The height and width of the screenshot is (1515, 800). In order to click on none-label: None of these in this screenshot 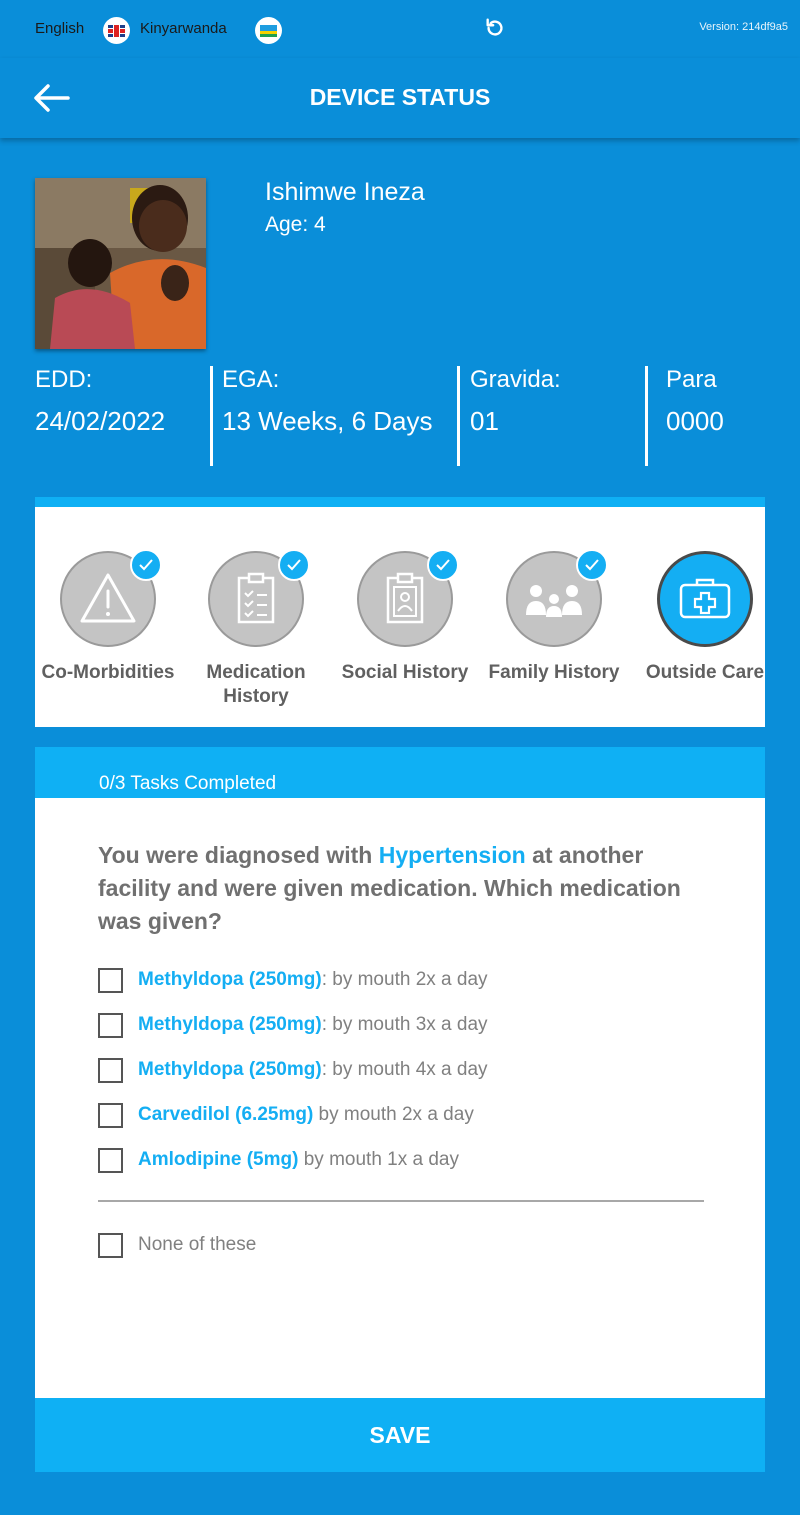, I will do `click(197, 1244)`.